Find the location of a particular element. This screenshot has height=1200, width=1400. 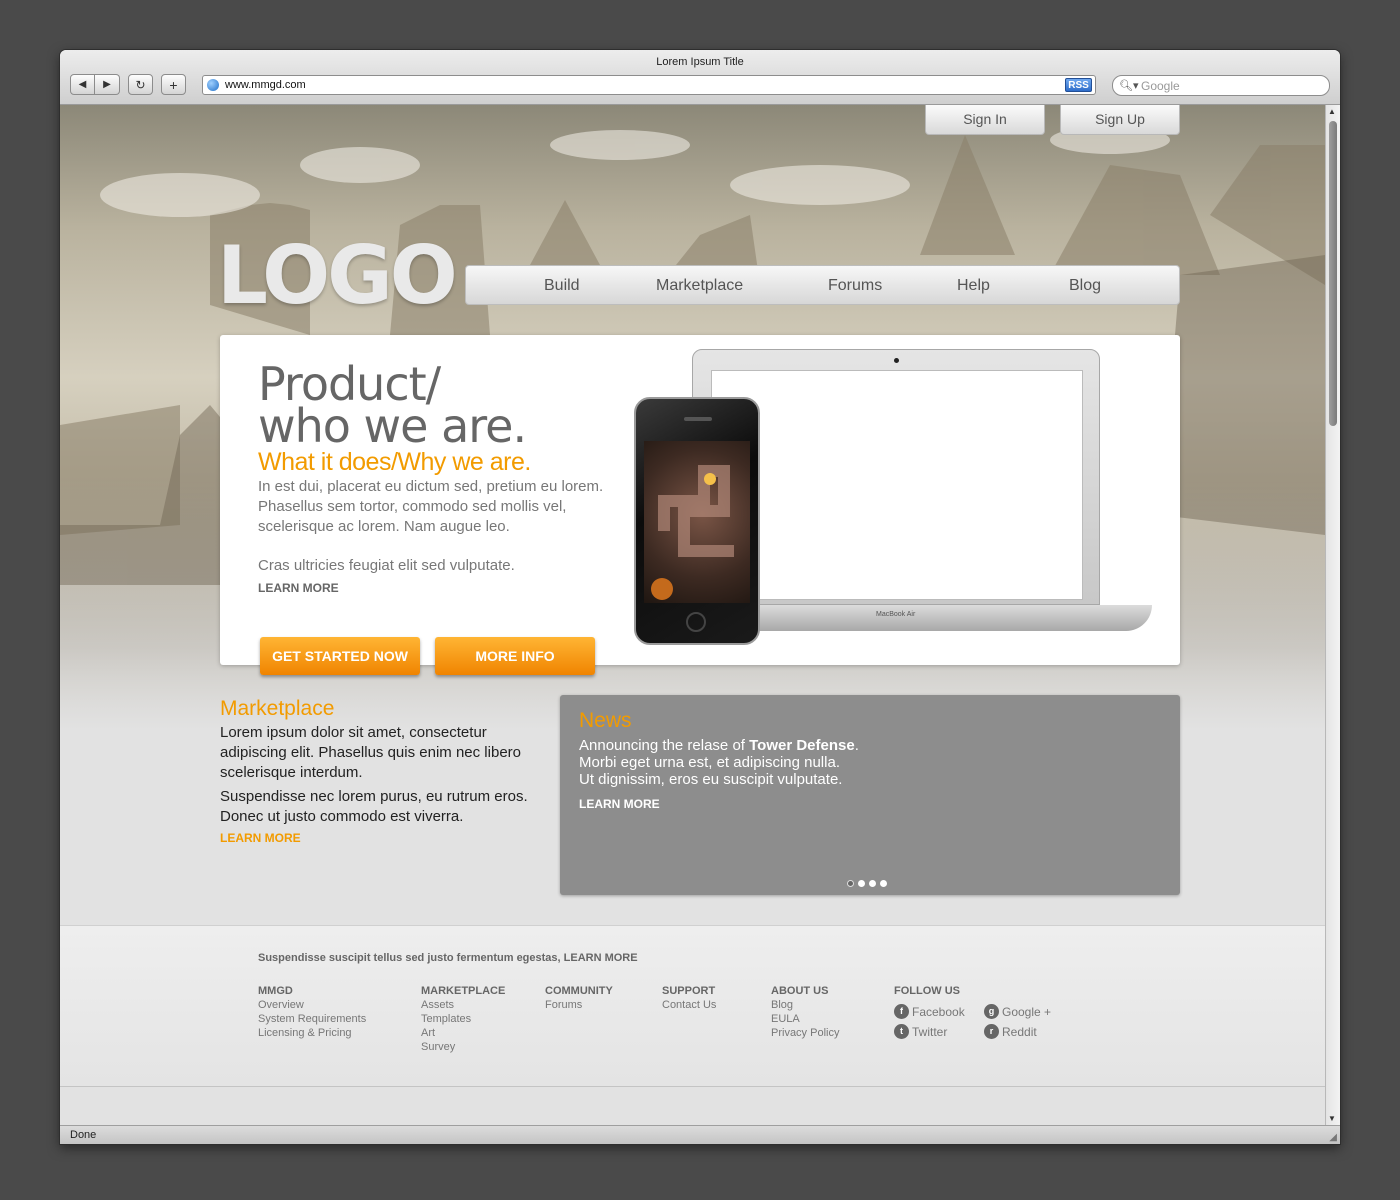

site-logo: LOGO is located at coordinates (337, 276).